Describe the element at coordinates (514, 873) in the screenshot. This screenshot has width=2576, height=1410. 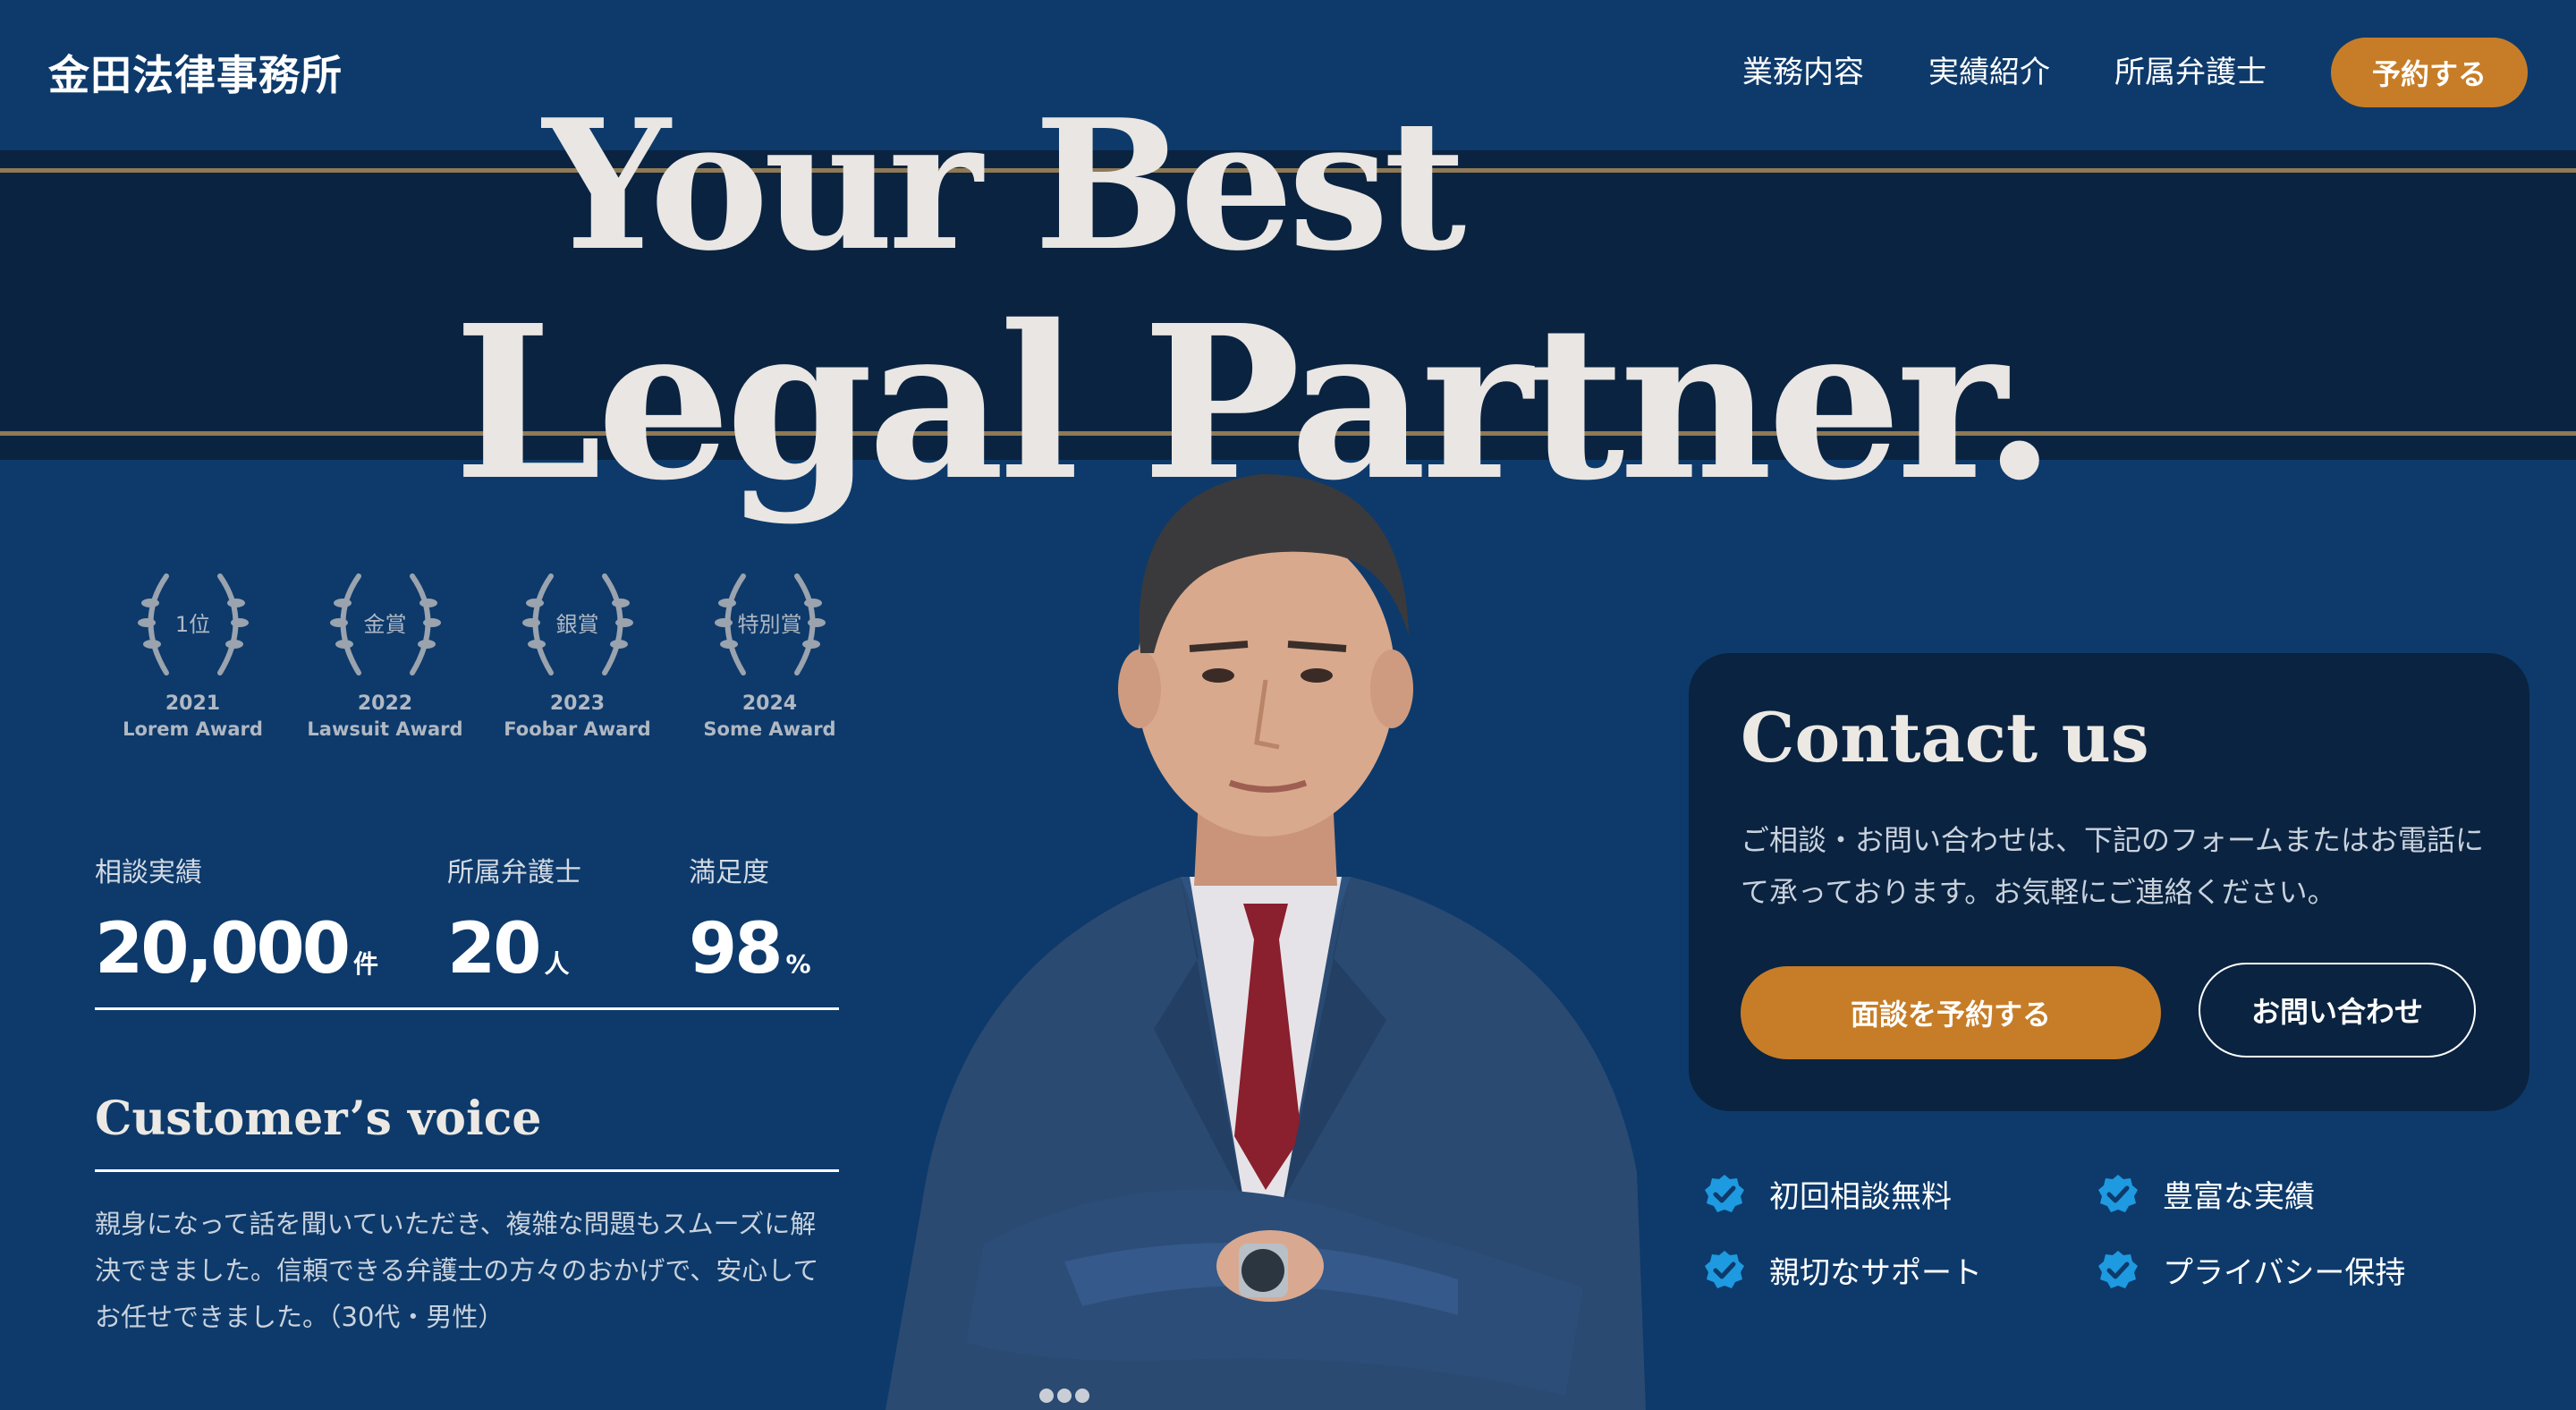
I see `stat-label: 所属弁護士` at that location.